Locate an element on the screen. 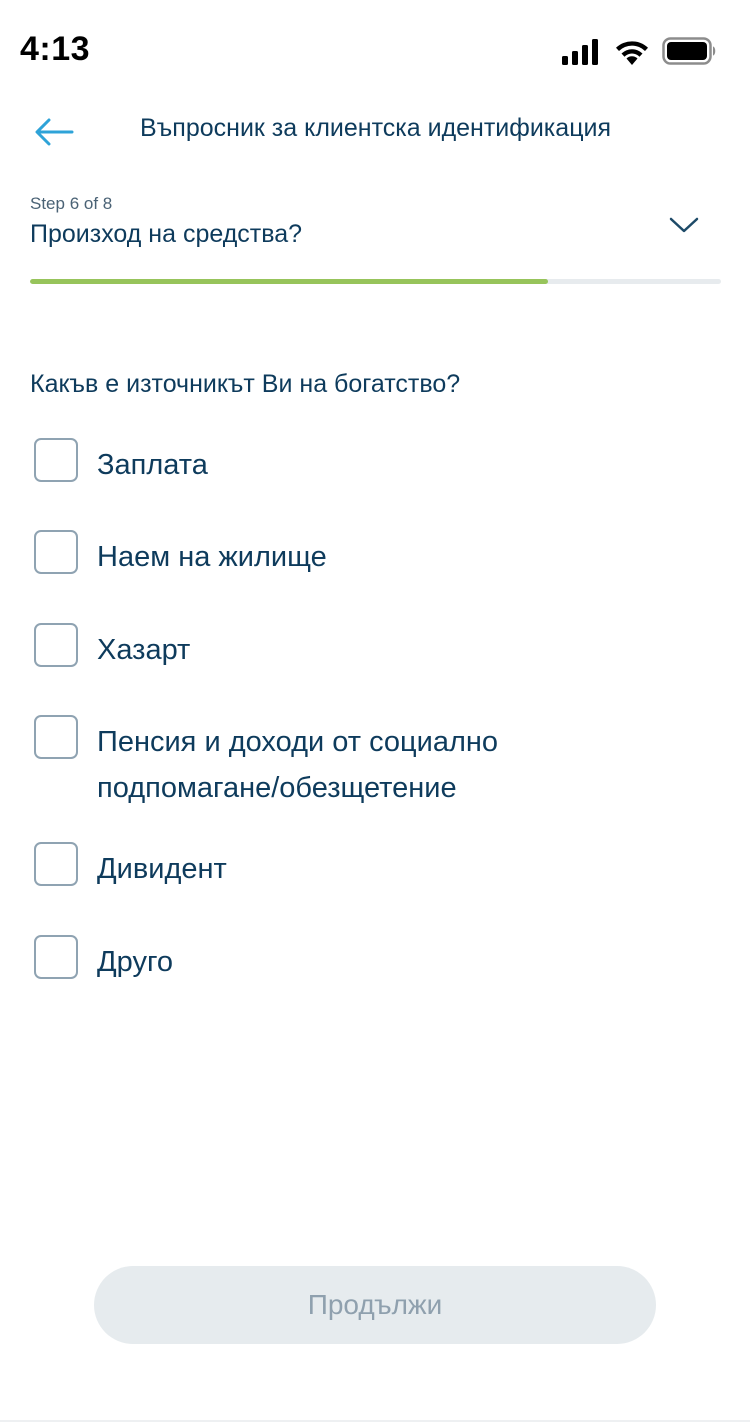  progress-fill is located at coordinates (289, 281).